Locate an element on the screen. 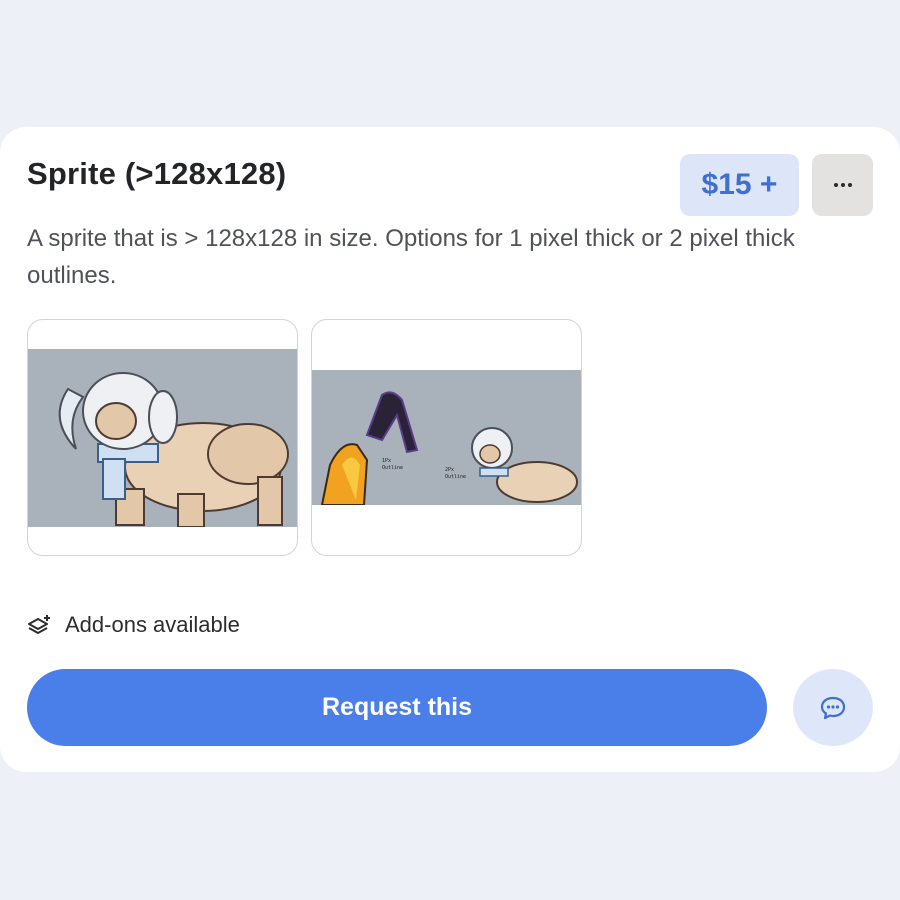 The width and height of the screenshot is (900, 900). sprite-outline-comparison-image: 1Px Outline 2Px Outline is located at coordinates (446, 437).